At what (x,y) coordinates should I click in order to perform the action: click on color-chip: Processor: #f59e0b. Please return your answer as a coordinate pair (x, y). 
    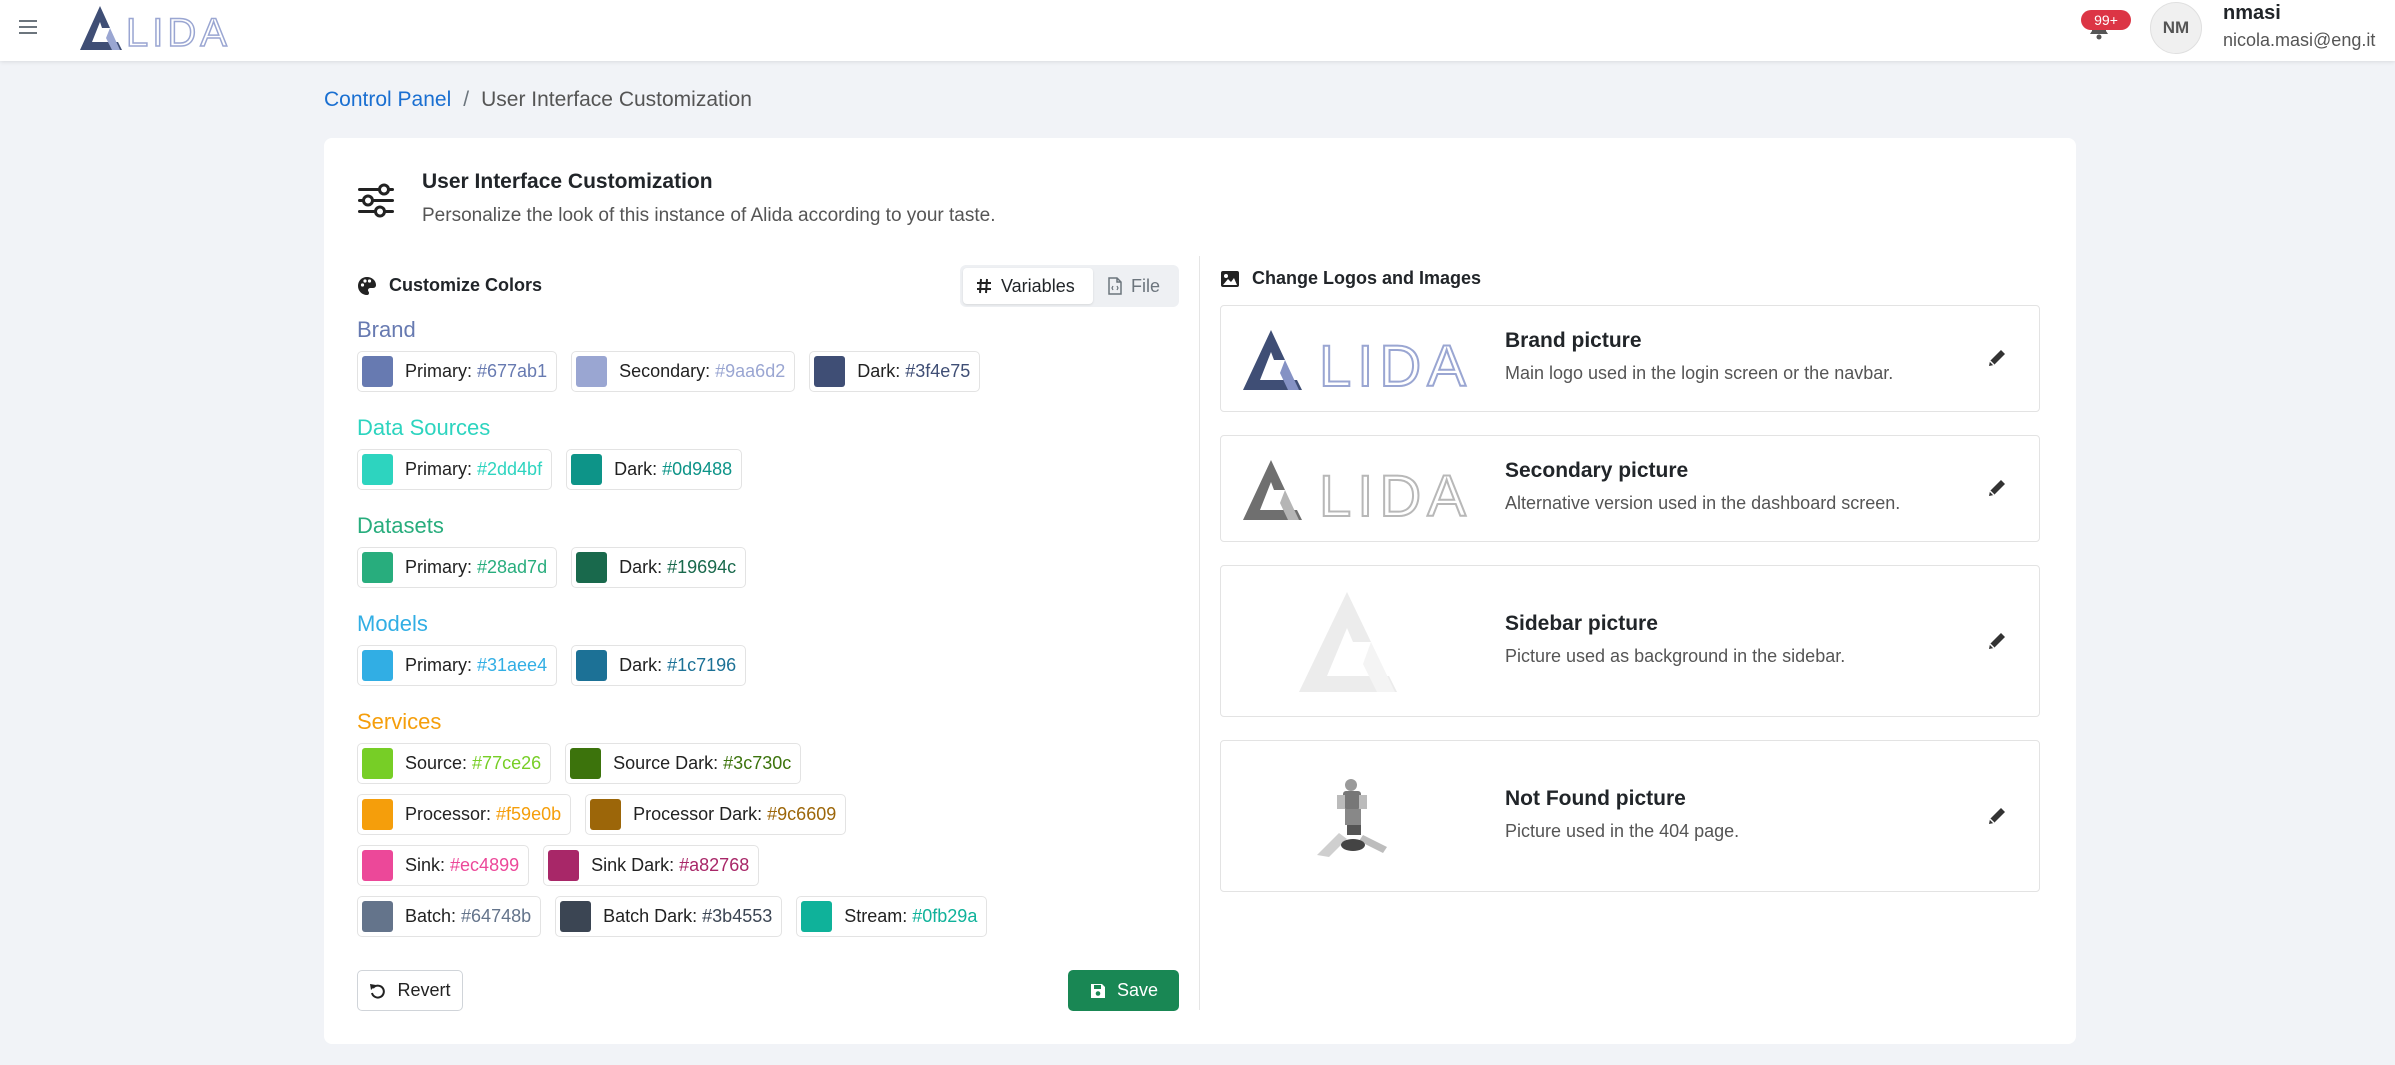
    Looking at the image, I should click on (464, 814).